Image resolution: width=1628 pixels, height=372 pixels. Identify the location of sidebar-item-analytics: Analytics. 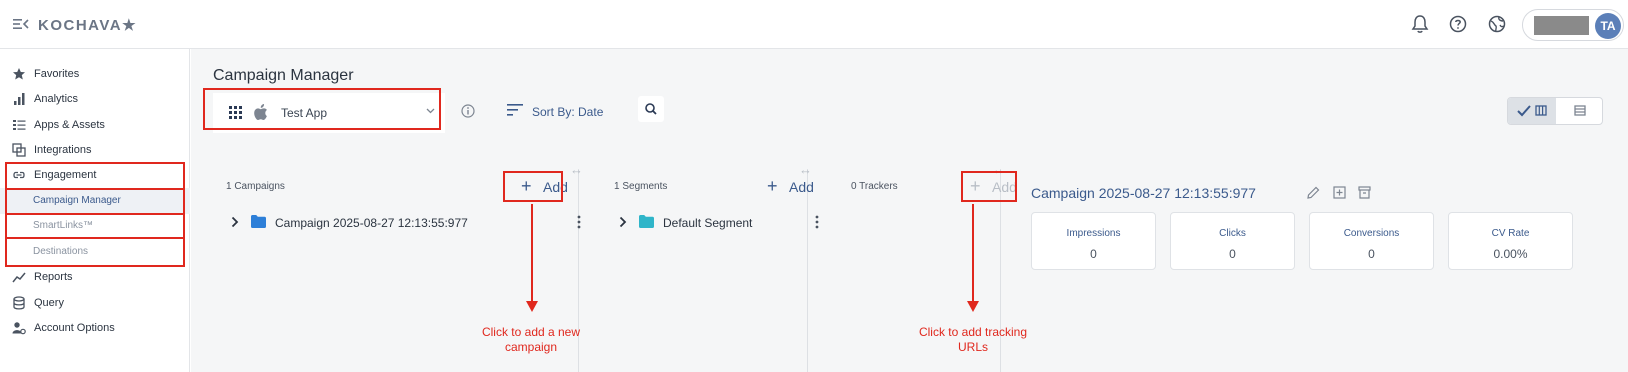
(95, 99).